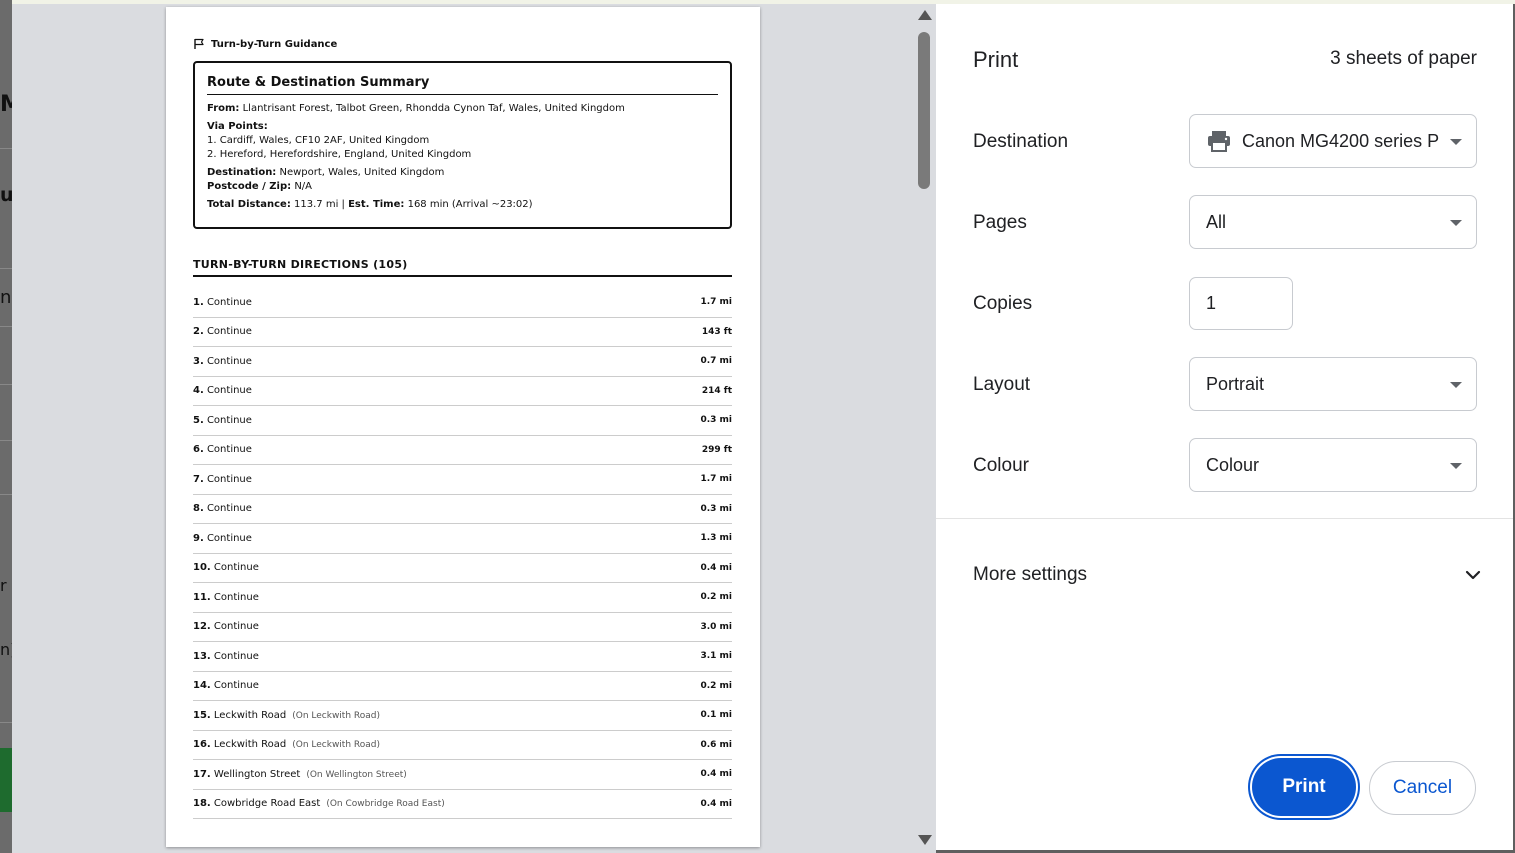 This screenshot has width=1515, height=853. What do you see at coordinates (1333, 384) in the screenshot?
I see `layout-select: Portrait` at bounding box center [1333, 384].